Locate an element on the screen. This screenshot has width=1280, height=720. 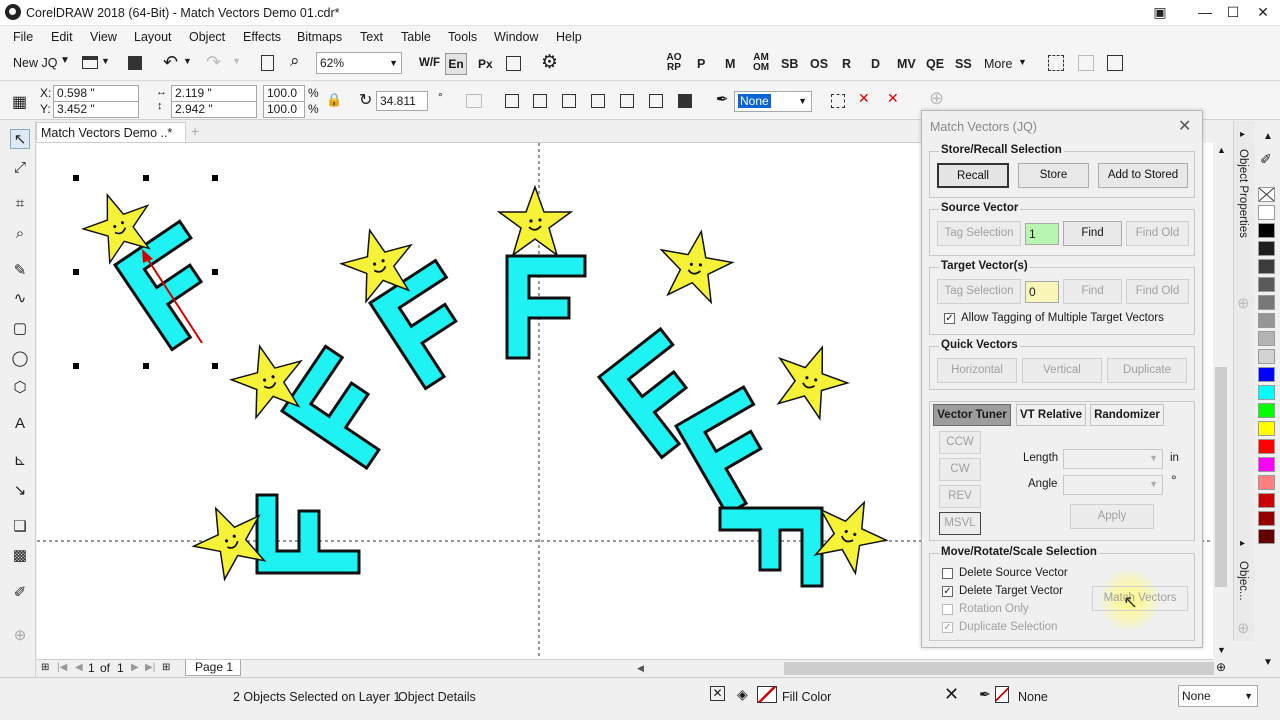
match-vectors-button: Match Vectors is located at coordinates (1140, 598).